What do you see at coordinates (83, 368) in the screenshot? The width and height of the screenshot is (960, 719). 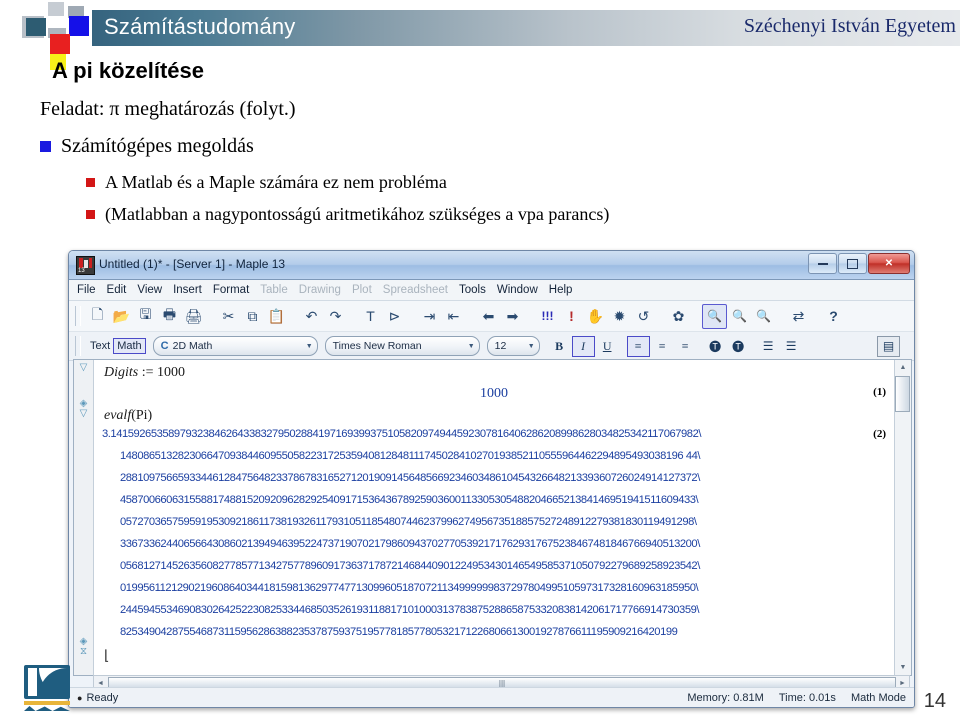 I see `group-marker-collapse-icon: ▽` at bounding box center [83, 368].